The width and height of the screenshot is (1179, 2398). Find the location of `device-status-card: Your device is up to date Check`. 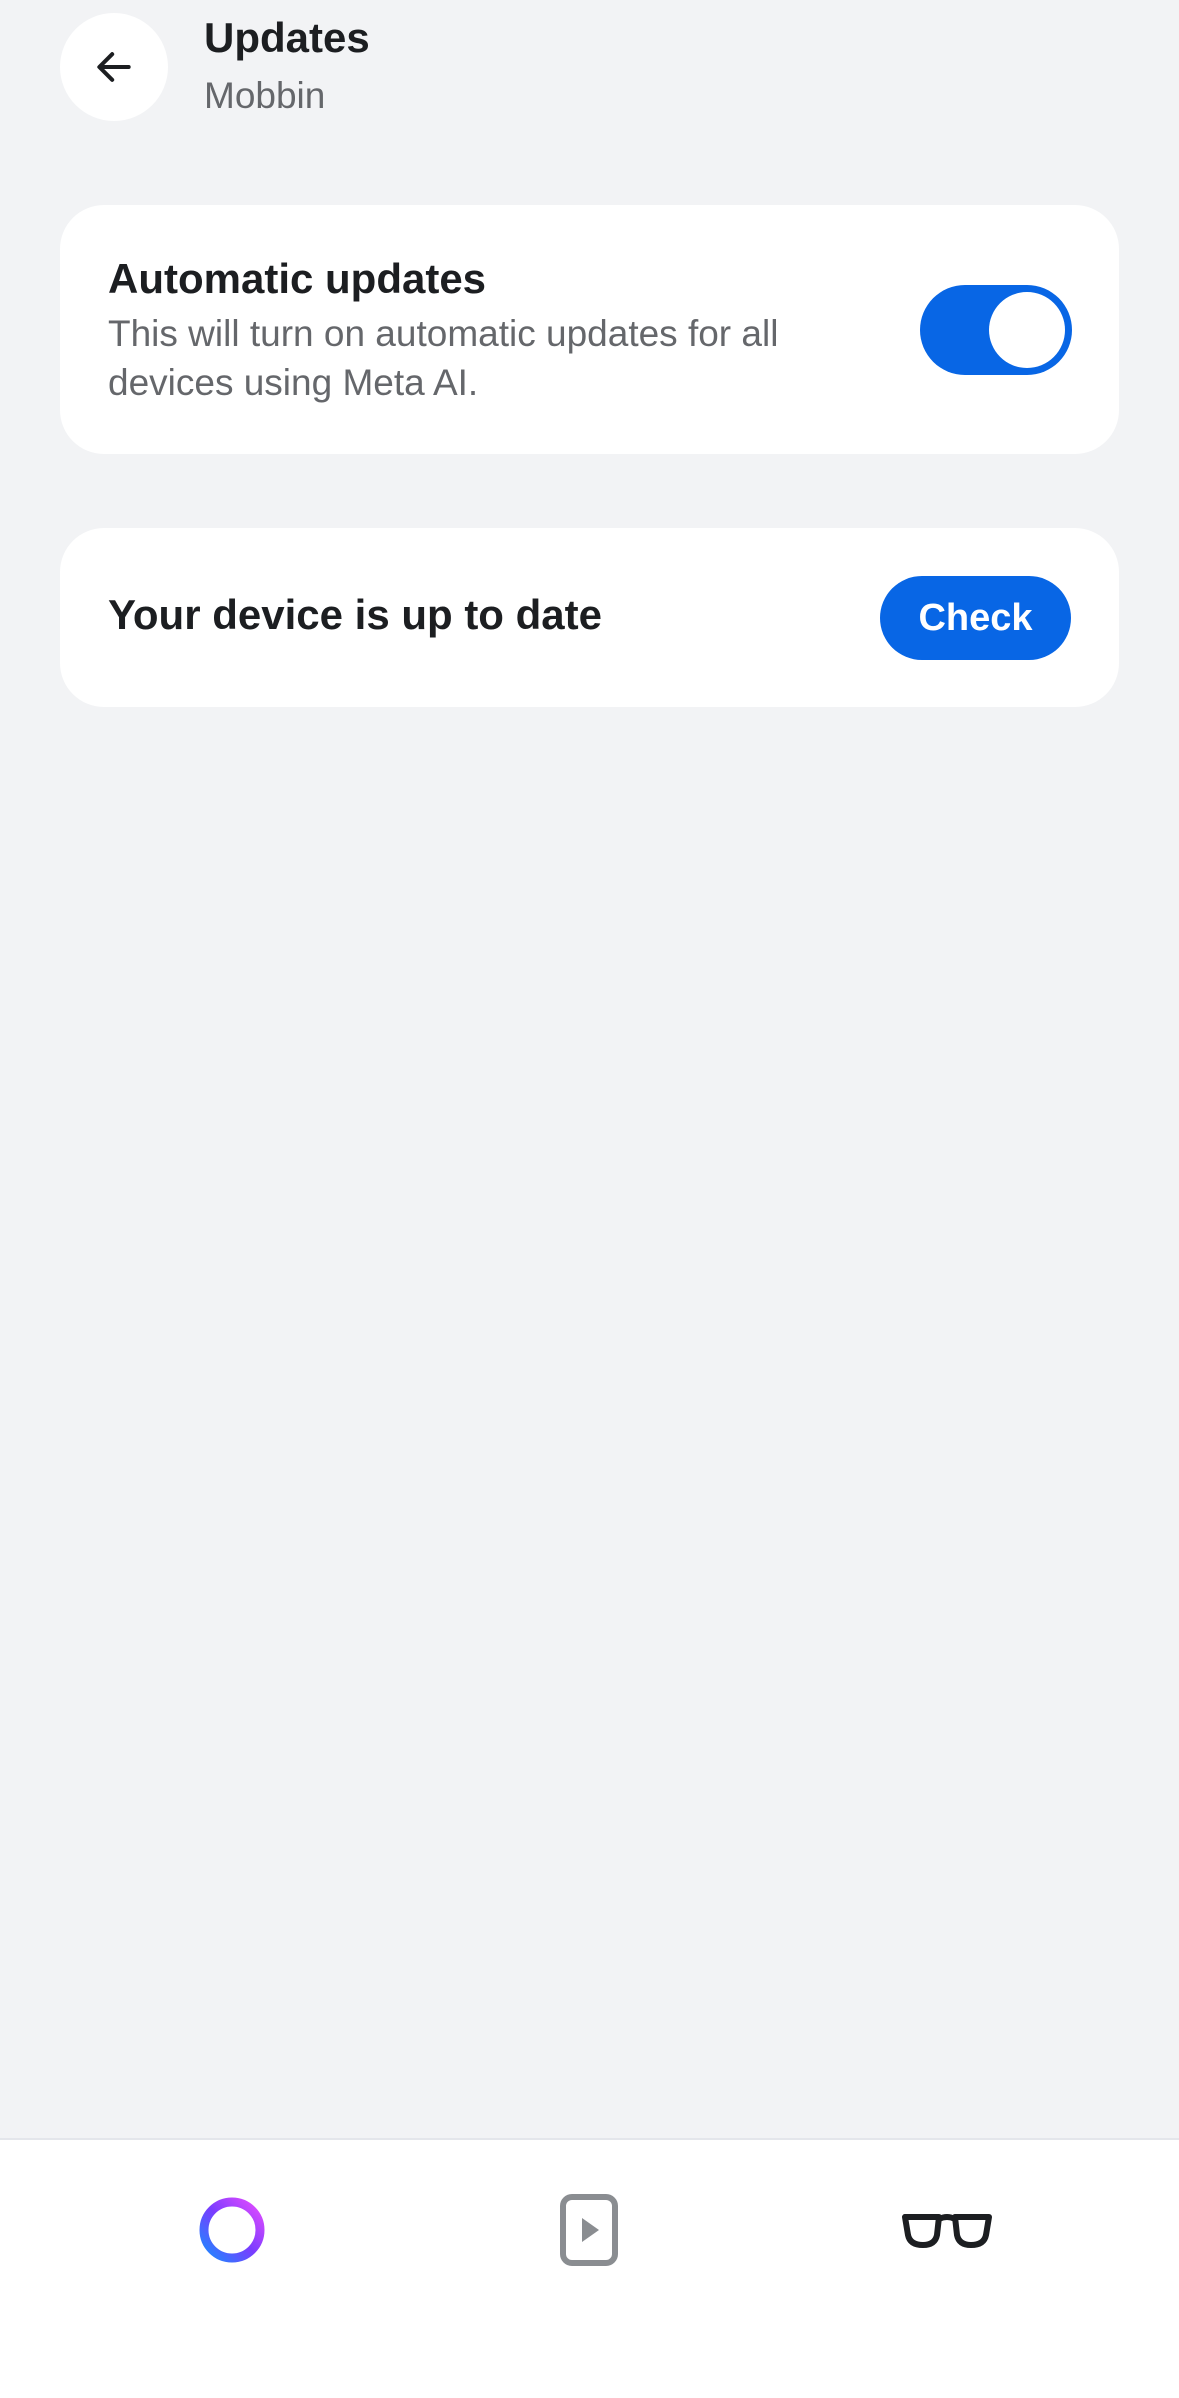

device-status-card: Your device is up to date Check is located at coordinates (589, 617).